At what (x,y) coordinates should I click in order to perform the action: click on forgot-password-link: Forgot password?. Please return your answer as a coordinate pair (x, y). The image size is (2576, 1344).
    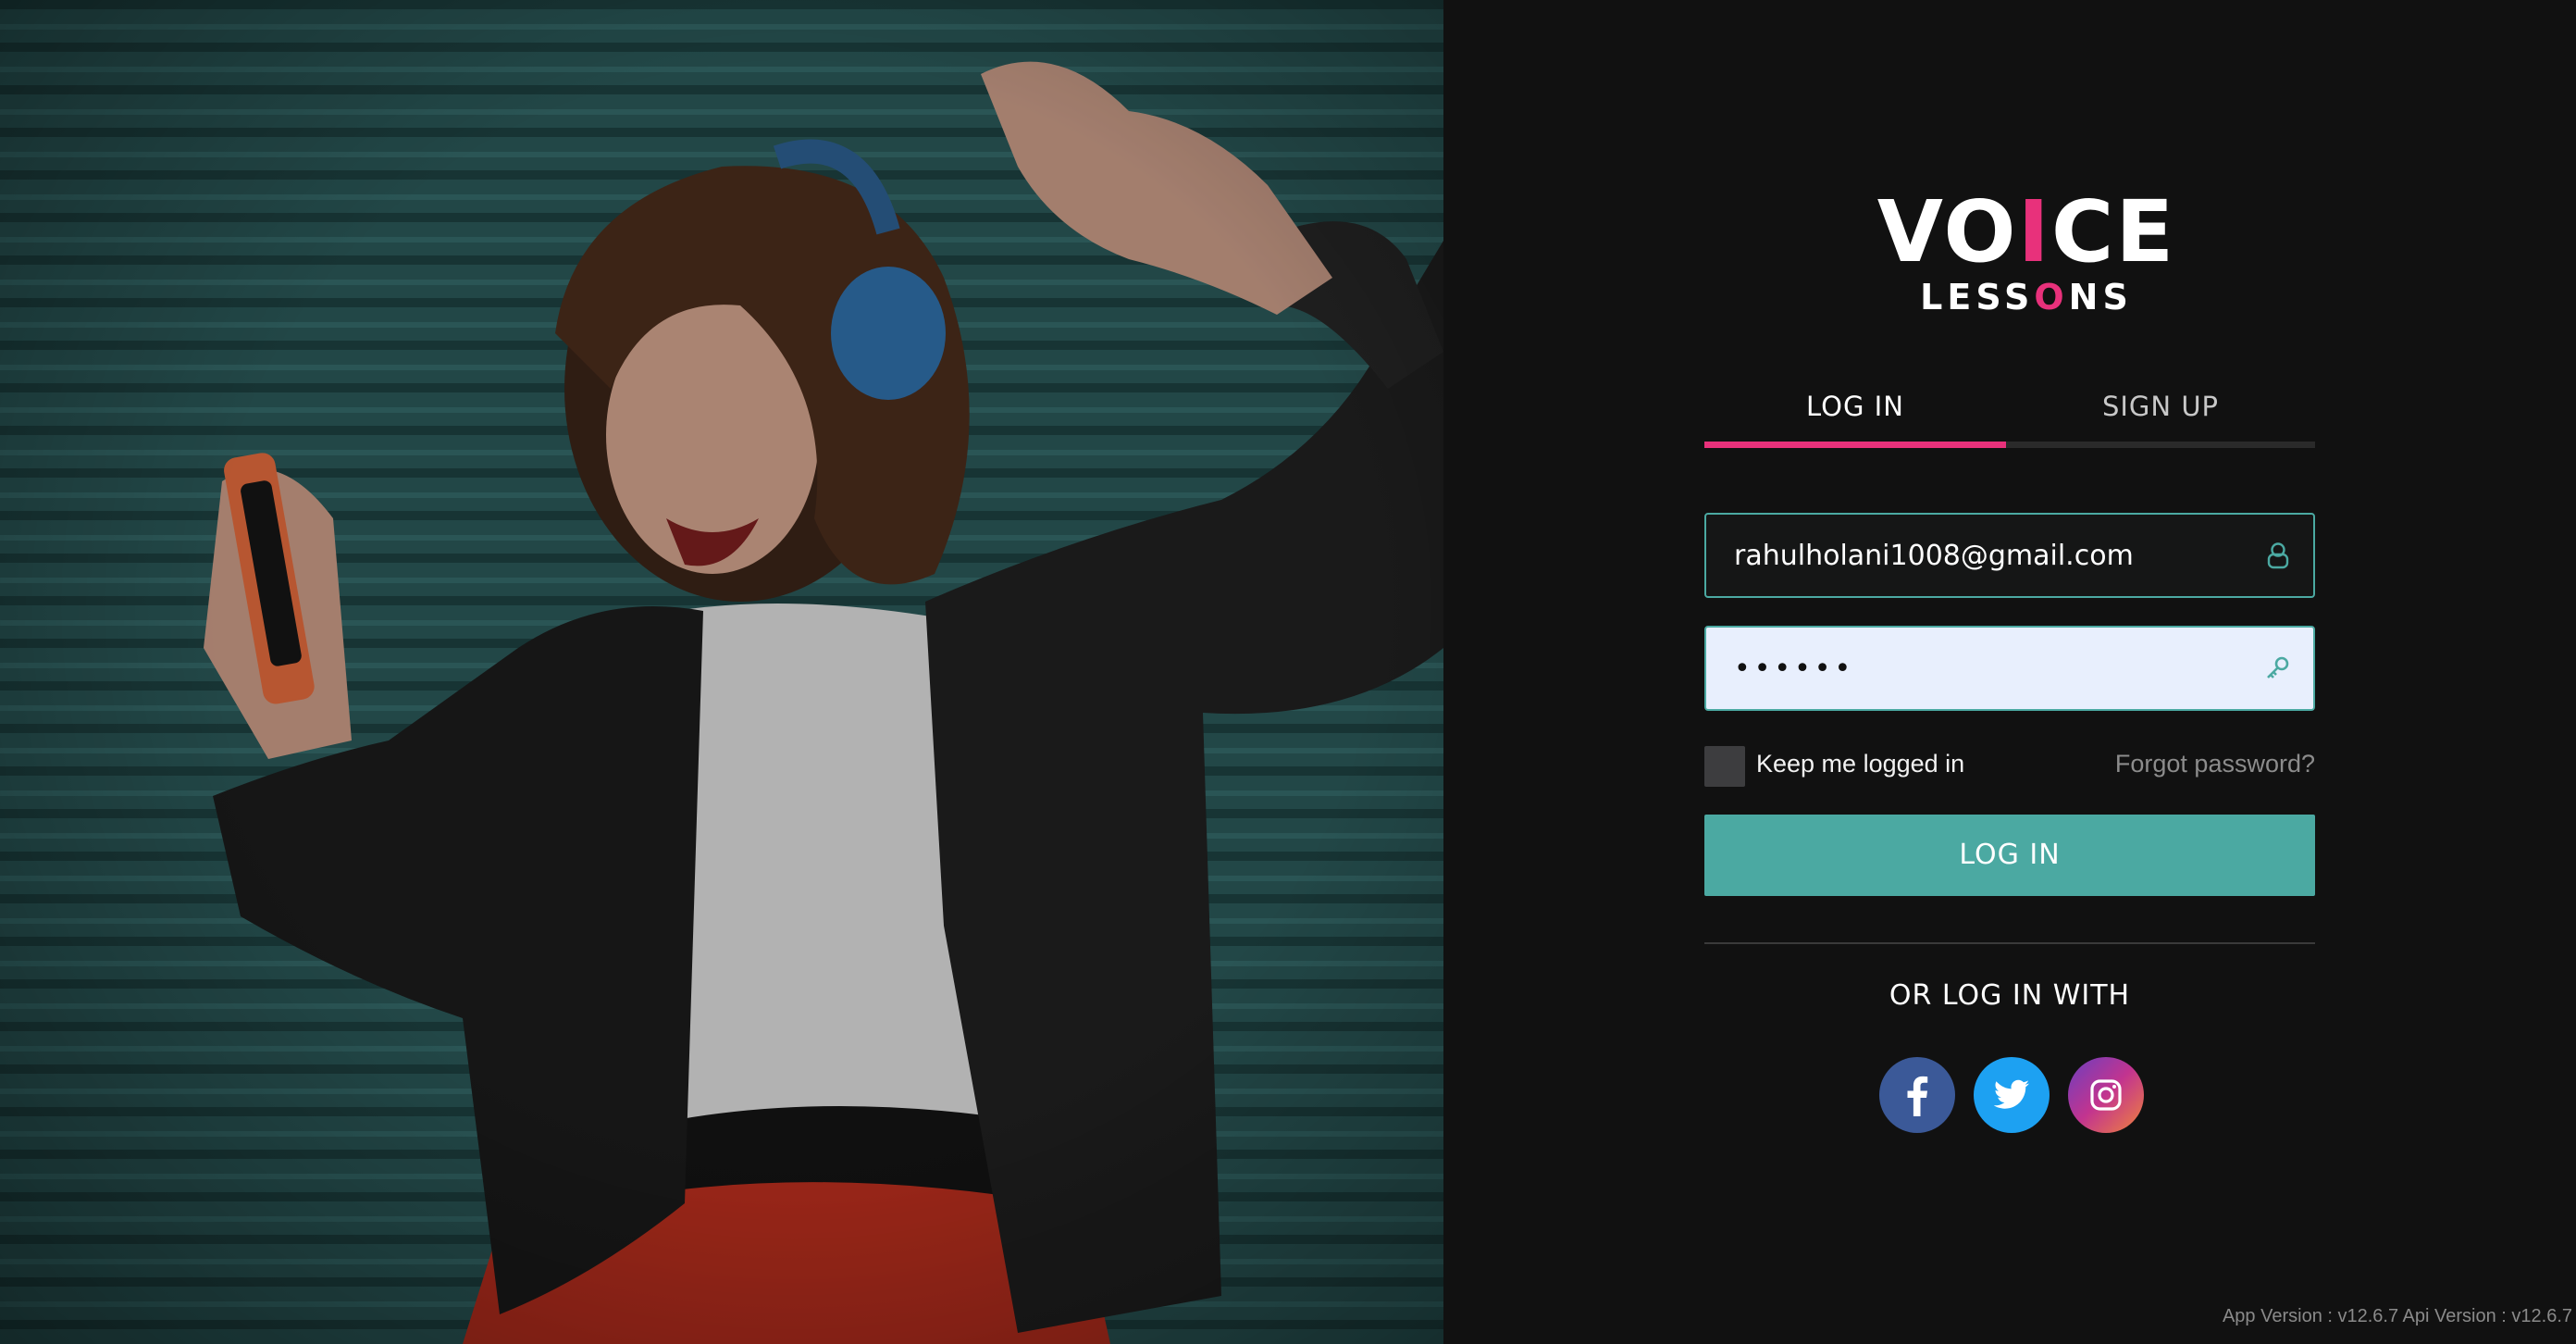
    Looking at the image, I should click on (2215, 764).